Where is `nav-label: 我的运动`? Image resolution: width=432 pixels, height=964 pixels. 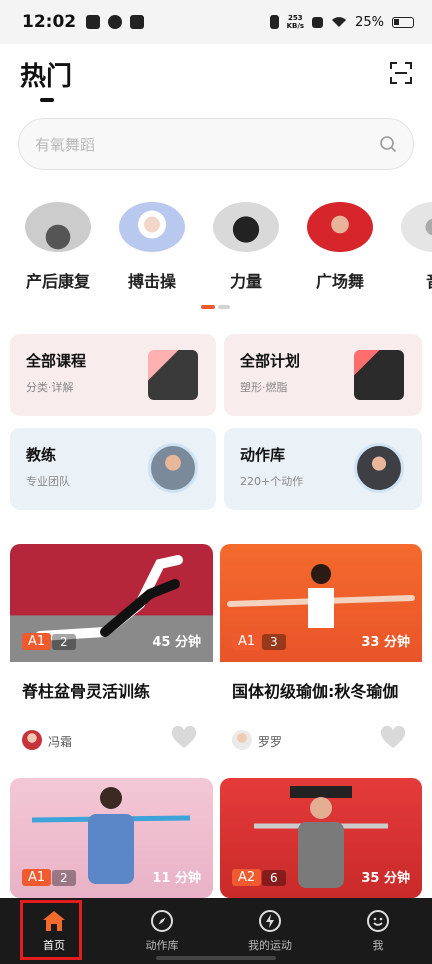
nav-label: 我的运动 is located at coordinates (270, 945).